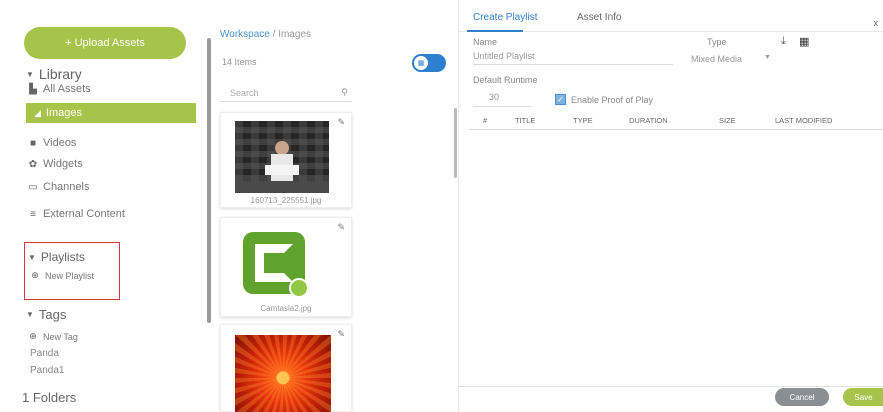 Image resolution: width=883 pixels, height=412 pixels. I want to click on tags-section-header: ▼ Tags, so click(46, 314).